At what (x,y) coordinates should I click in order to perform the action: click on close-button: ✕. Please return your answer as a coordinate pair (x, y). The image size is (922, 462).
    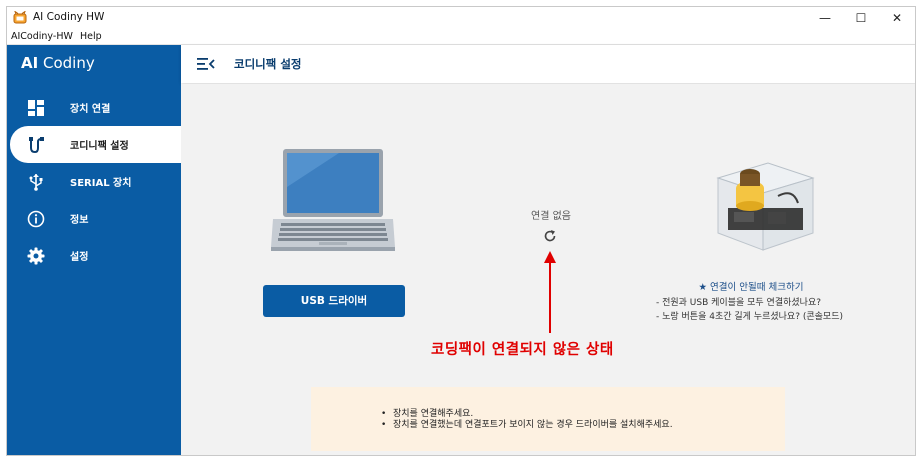
    Looking at the image, I should click on (897, 18).